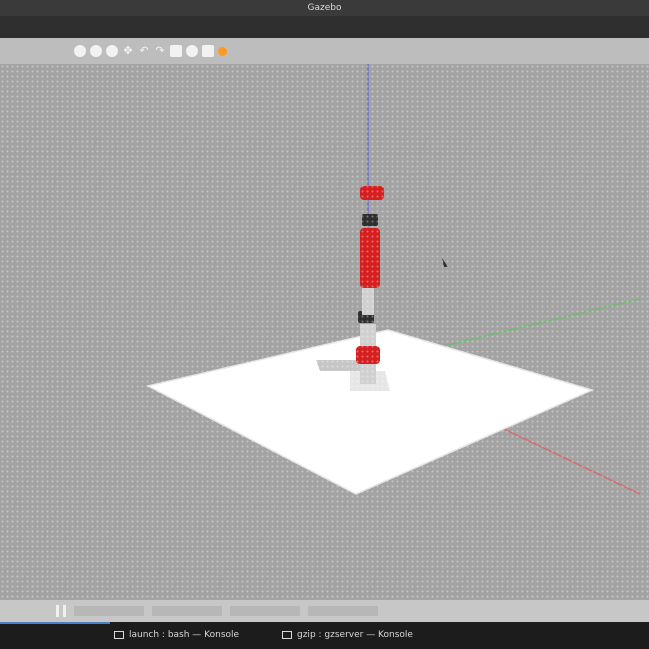 The image size is (649, 649). I want to click on point-light-icon, so click(222, 51).